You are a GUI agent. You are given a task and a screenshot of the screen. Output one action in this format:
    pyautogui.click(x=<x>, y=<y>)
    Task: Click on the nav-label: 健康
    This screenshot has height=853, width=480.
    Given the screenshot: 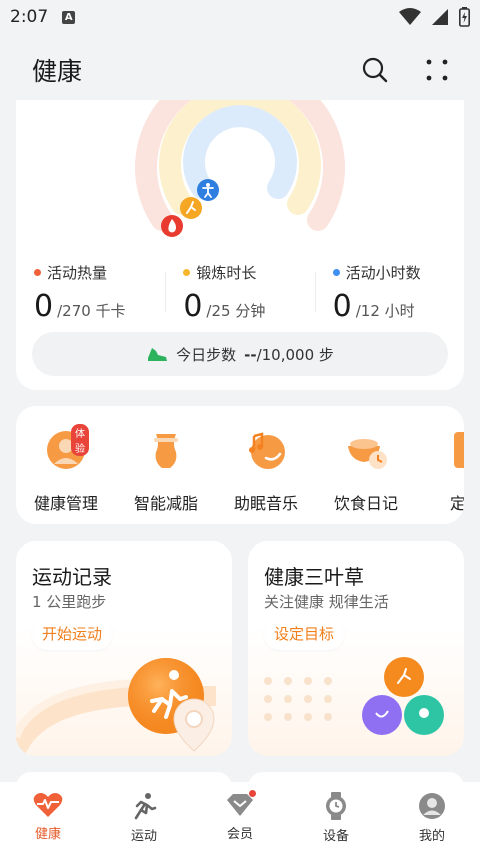 What is the action you would take?
    pyautogui.click(x=47, y=834)
    